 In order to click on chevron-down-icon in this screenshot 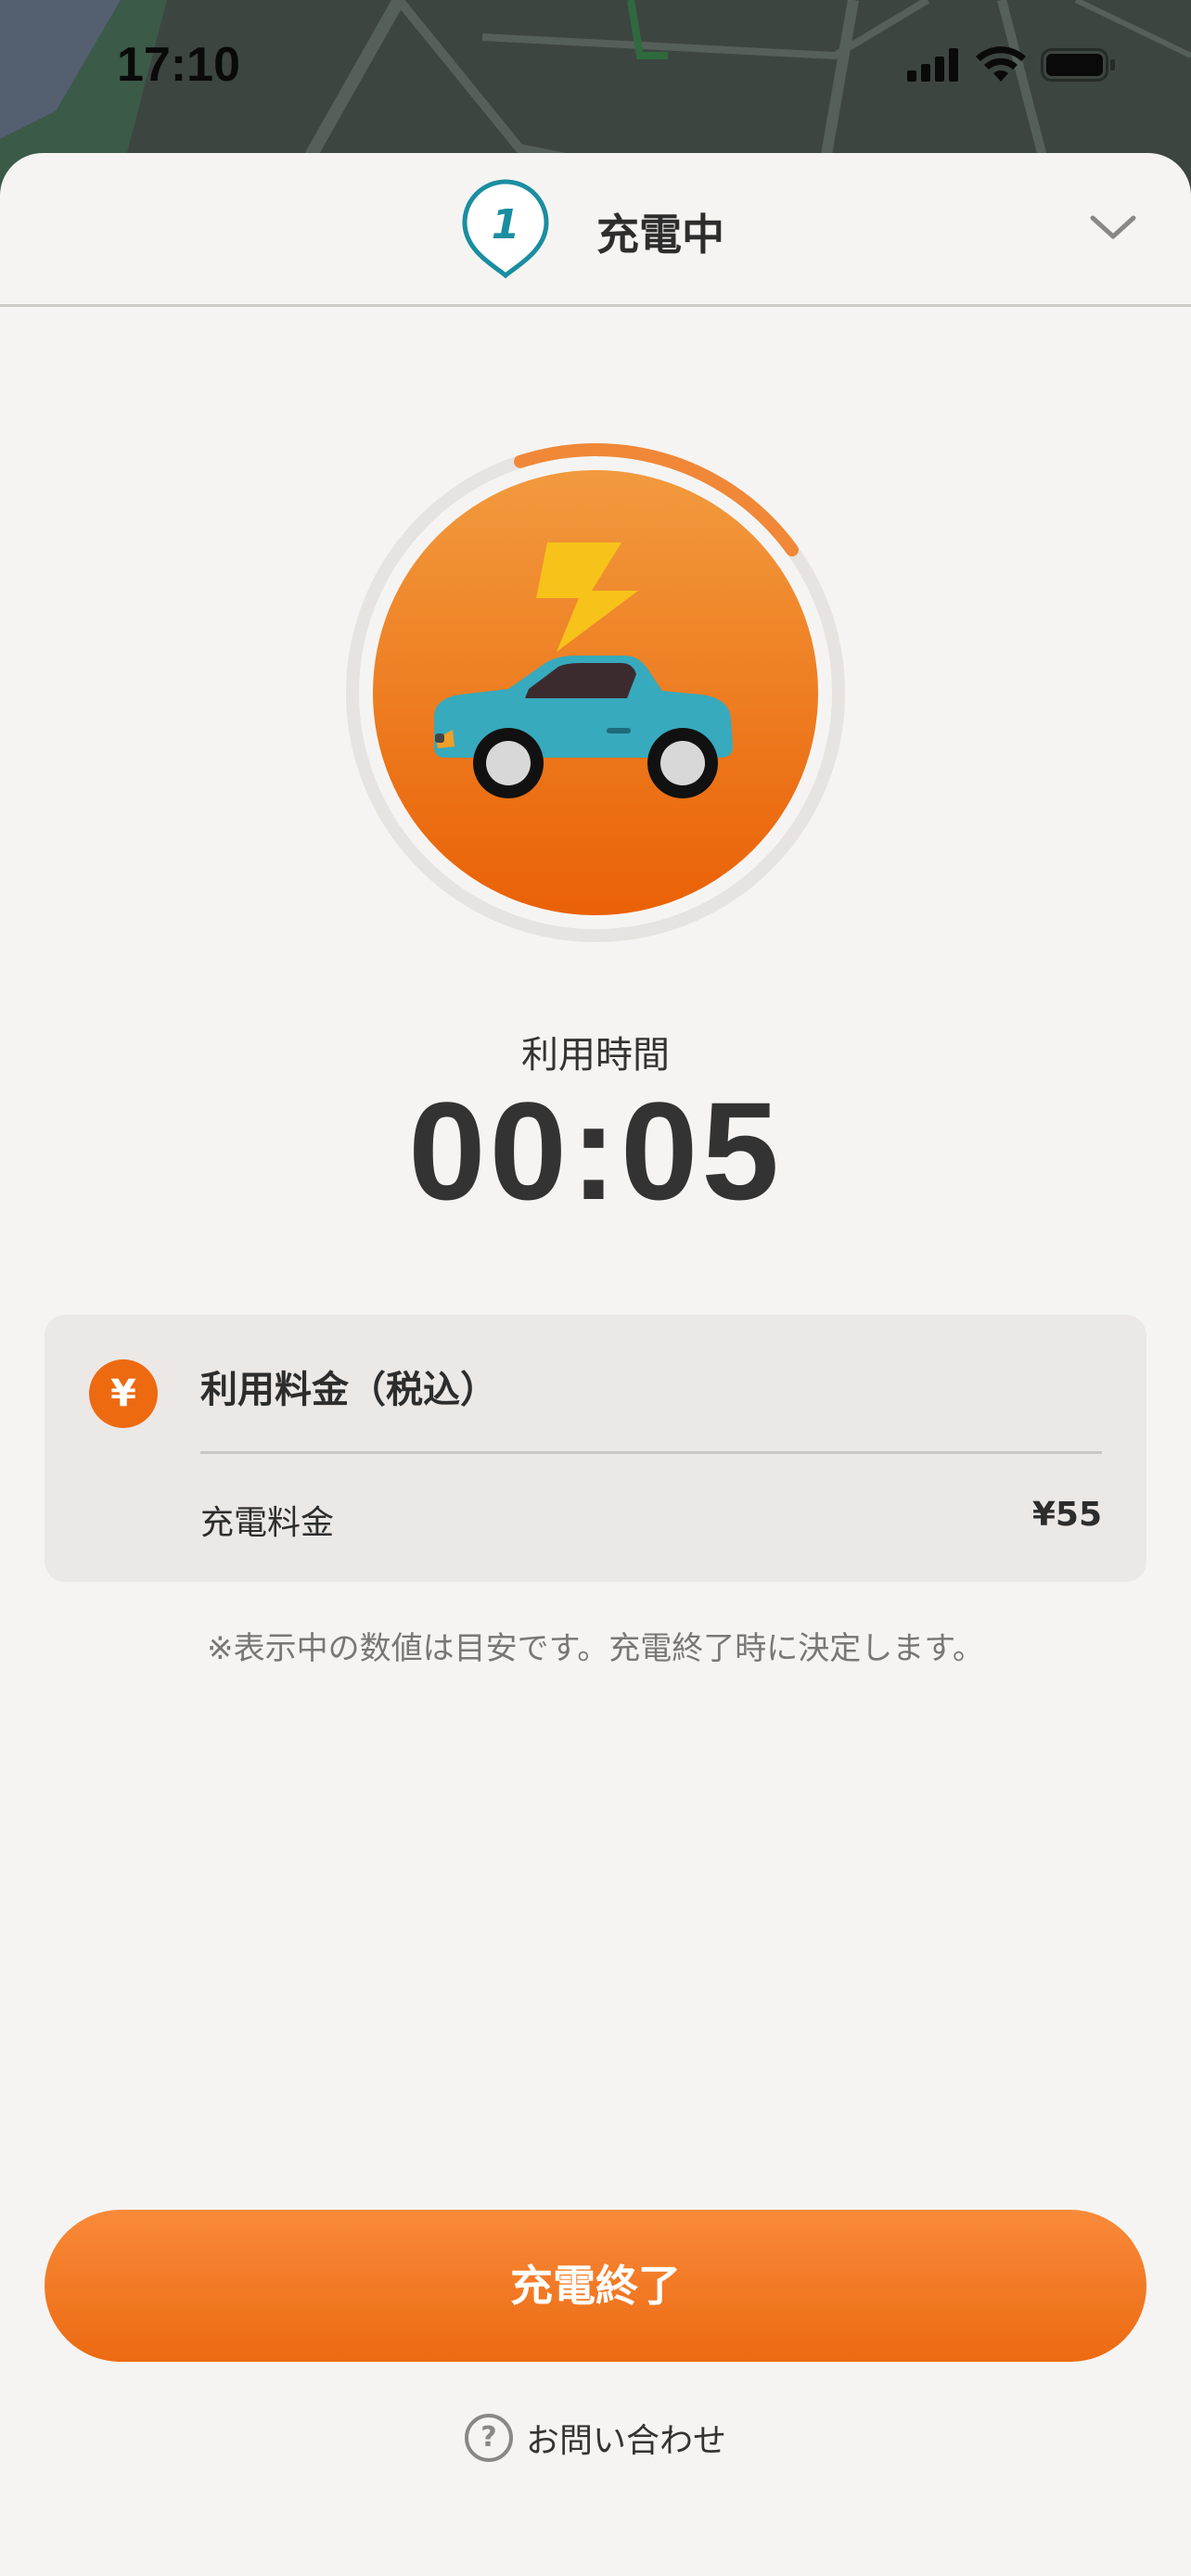, I will do `click(1113, 227)`.